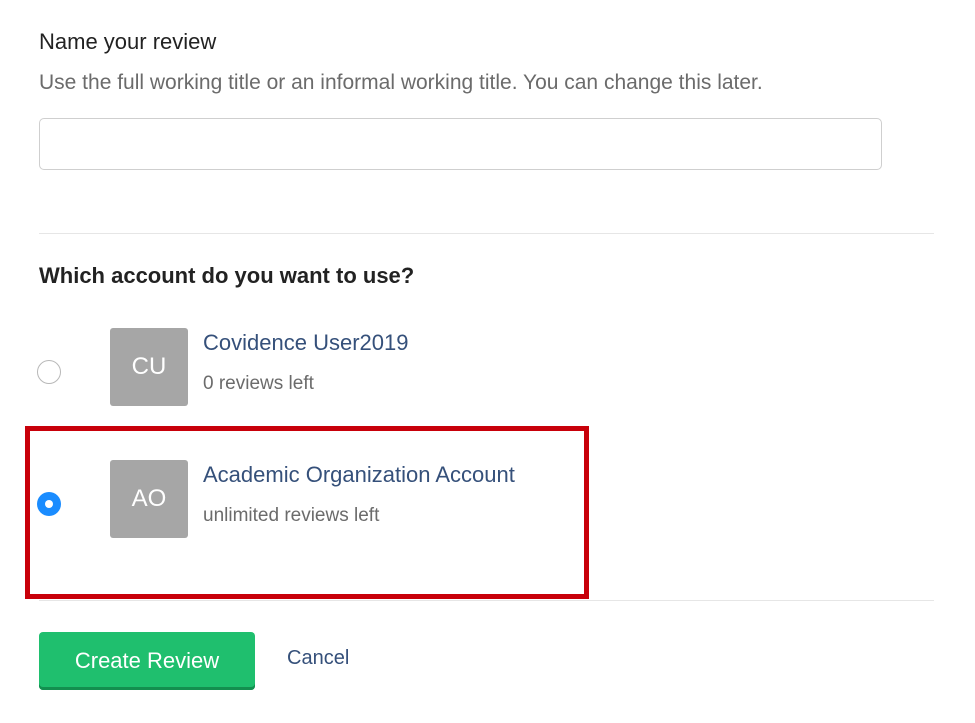 The image size is (975, 723). Describe the element at coordinates (460, 144) in the screenshot. I see `review-name-input` at that location.